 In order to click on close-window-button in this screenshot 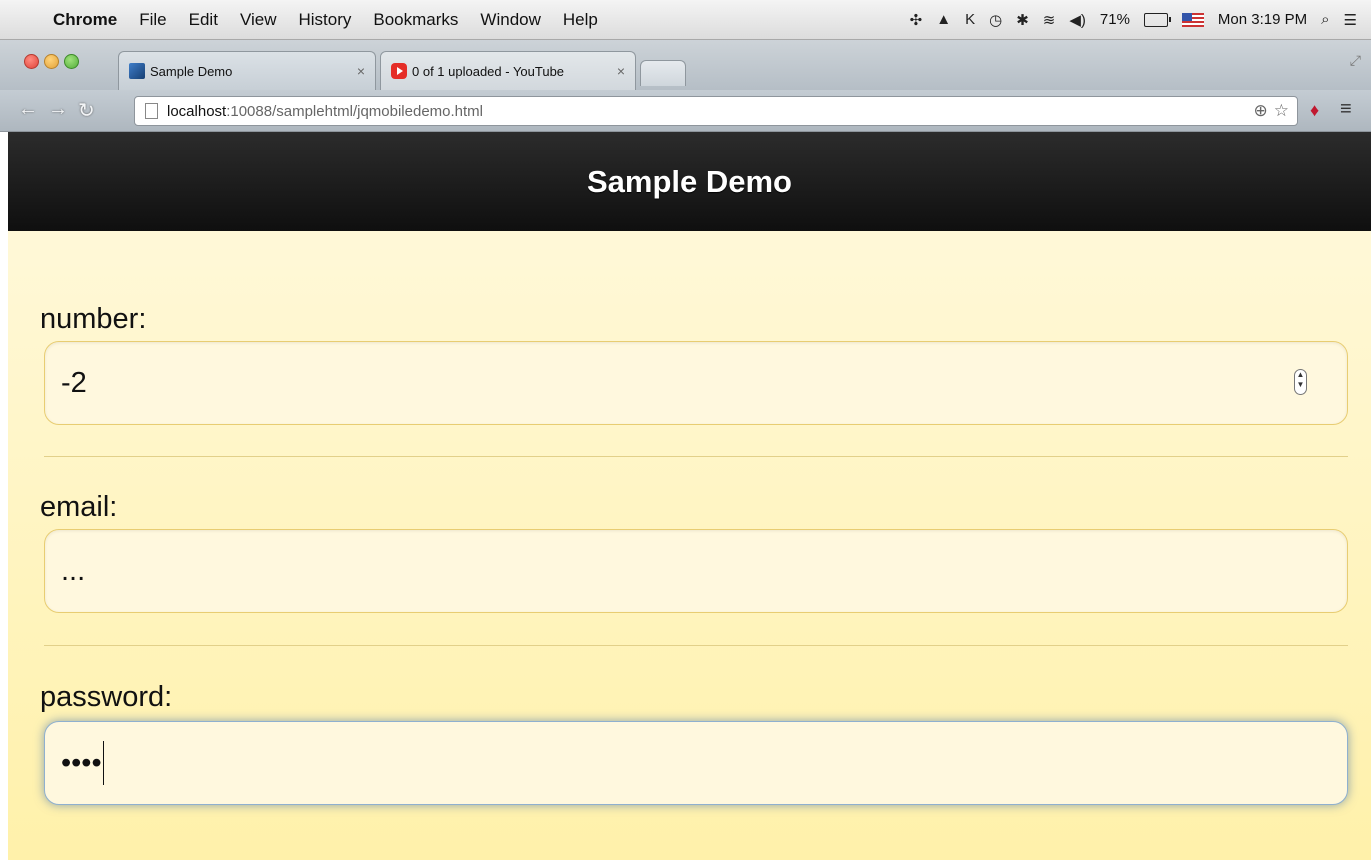, I will do `click(31, 61)`.